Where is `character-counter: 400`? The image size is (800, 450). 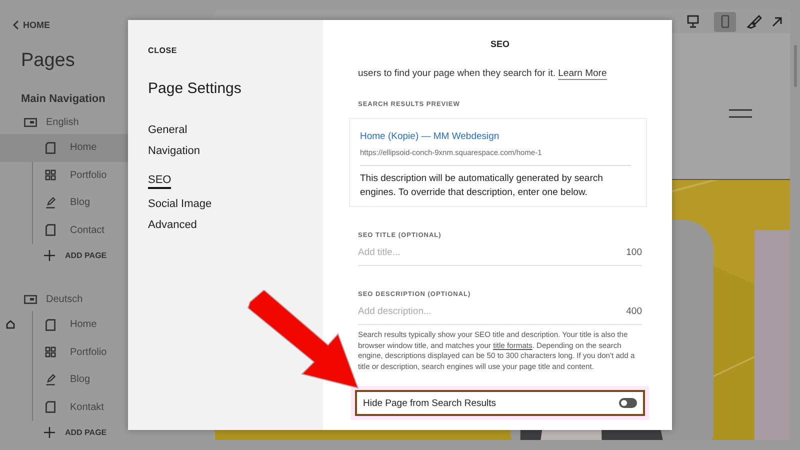 character-counter: 400 is located at coordinates (634, 311).